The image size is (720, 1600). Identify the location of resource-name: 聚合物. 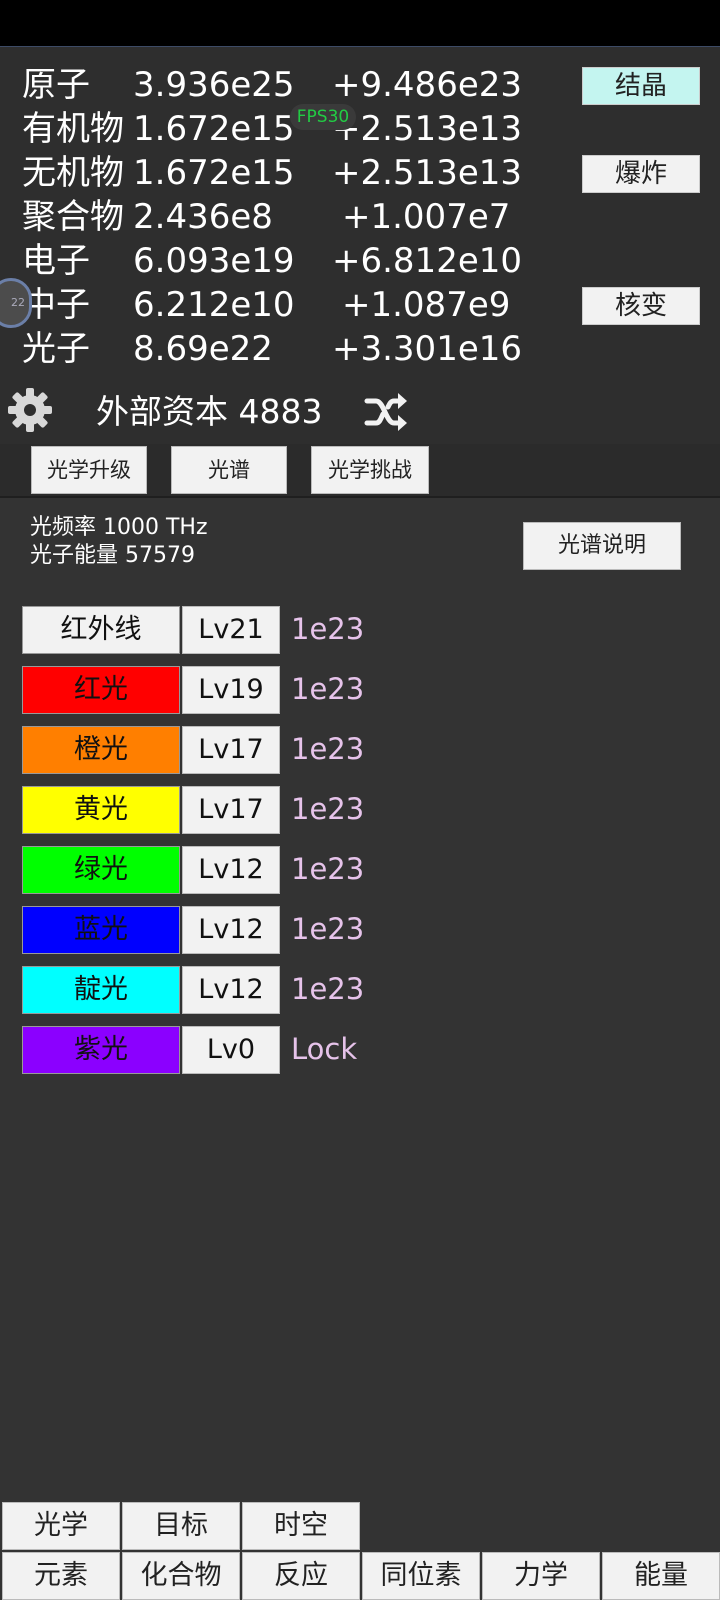
(73, 217).